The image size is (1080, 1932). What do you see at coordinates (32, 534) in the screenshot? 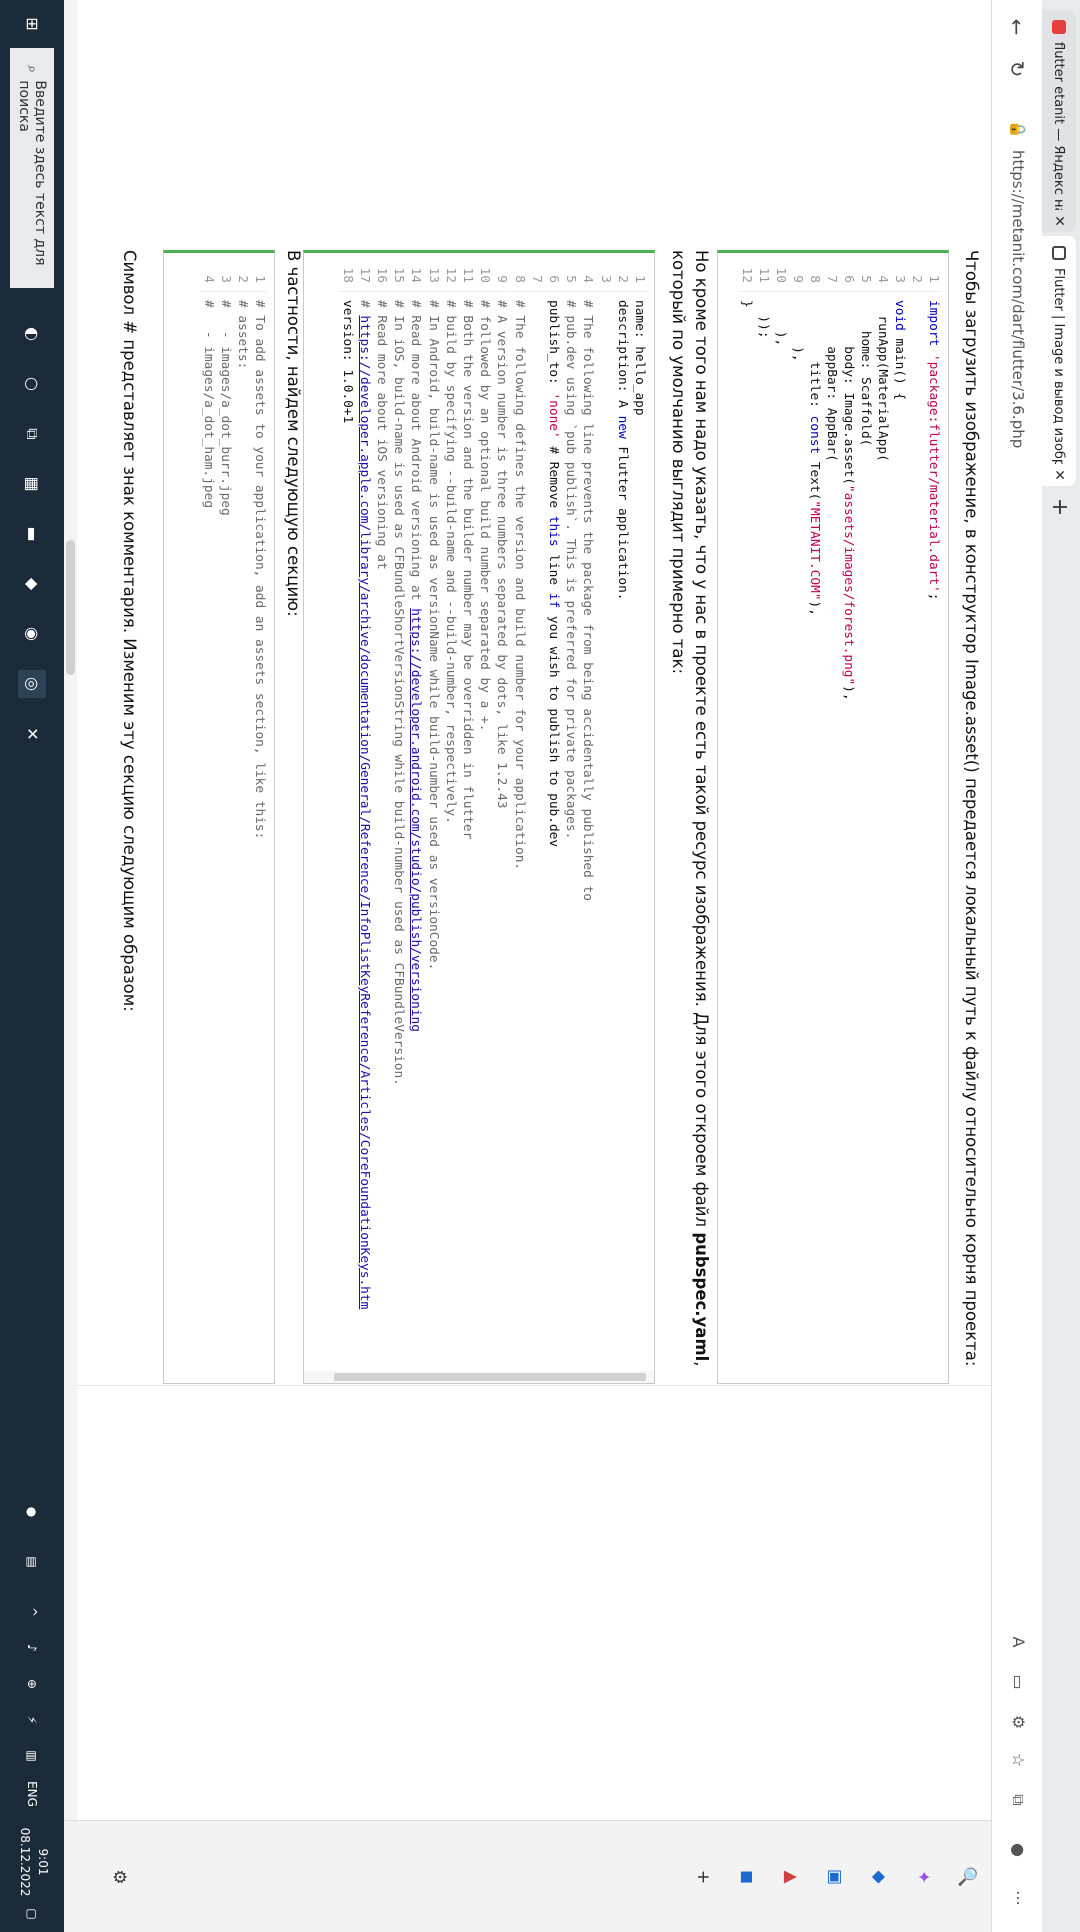
I see `file-explorer-icon: ▬` at bounding box center [32, 534].